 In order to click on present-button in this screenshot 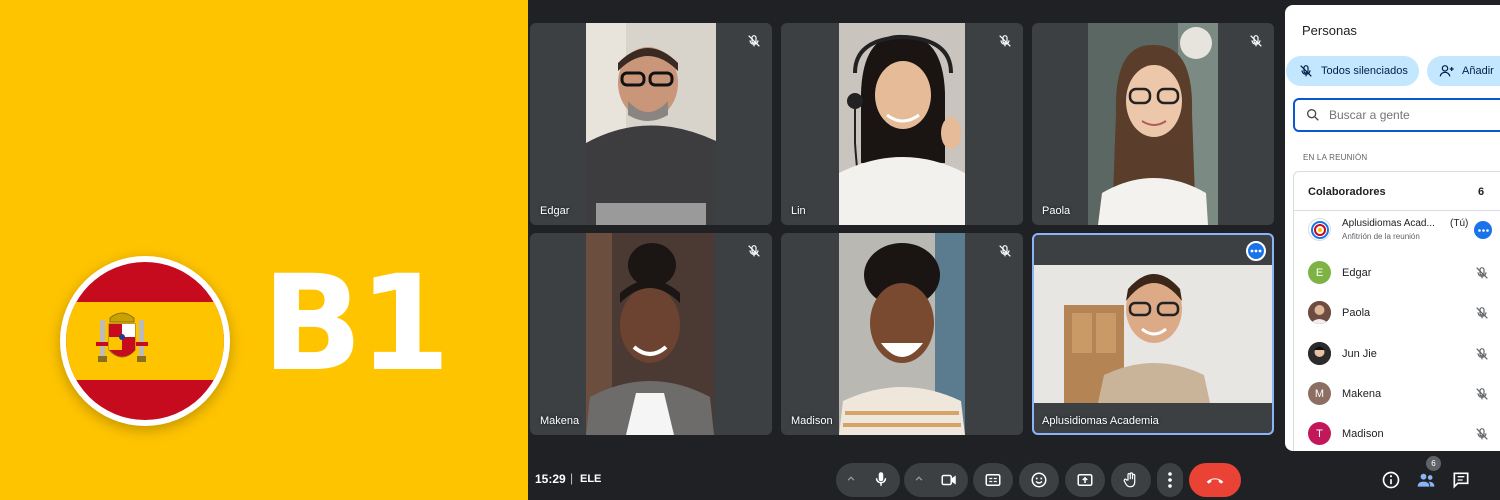, I will do `click(1085, 480)`.